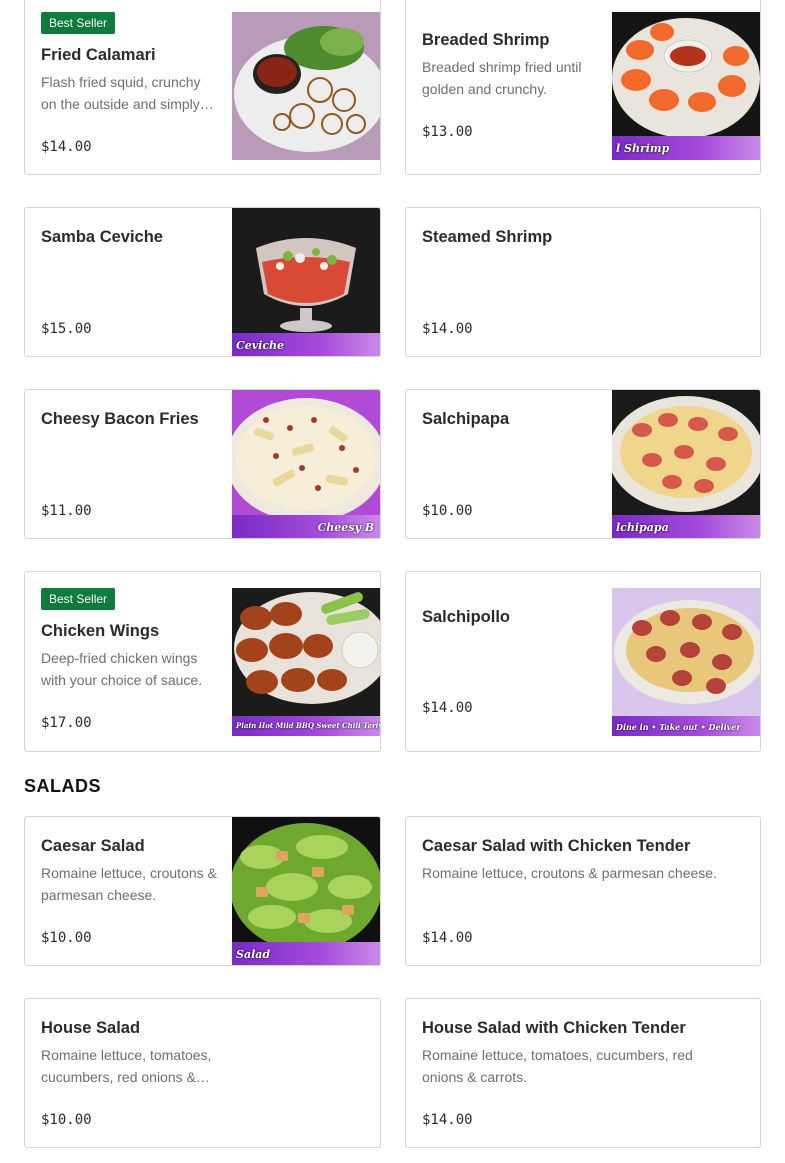 This screenshot has height=1163, width=785. I want to click on image-caption: lchipapa, so click(642, 527).